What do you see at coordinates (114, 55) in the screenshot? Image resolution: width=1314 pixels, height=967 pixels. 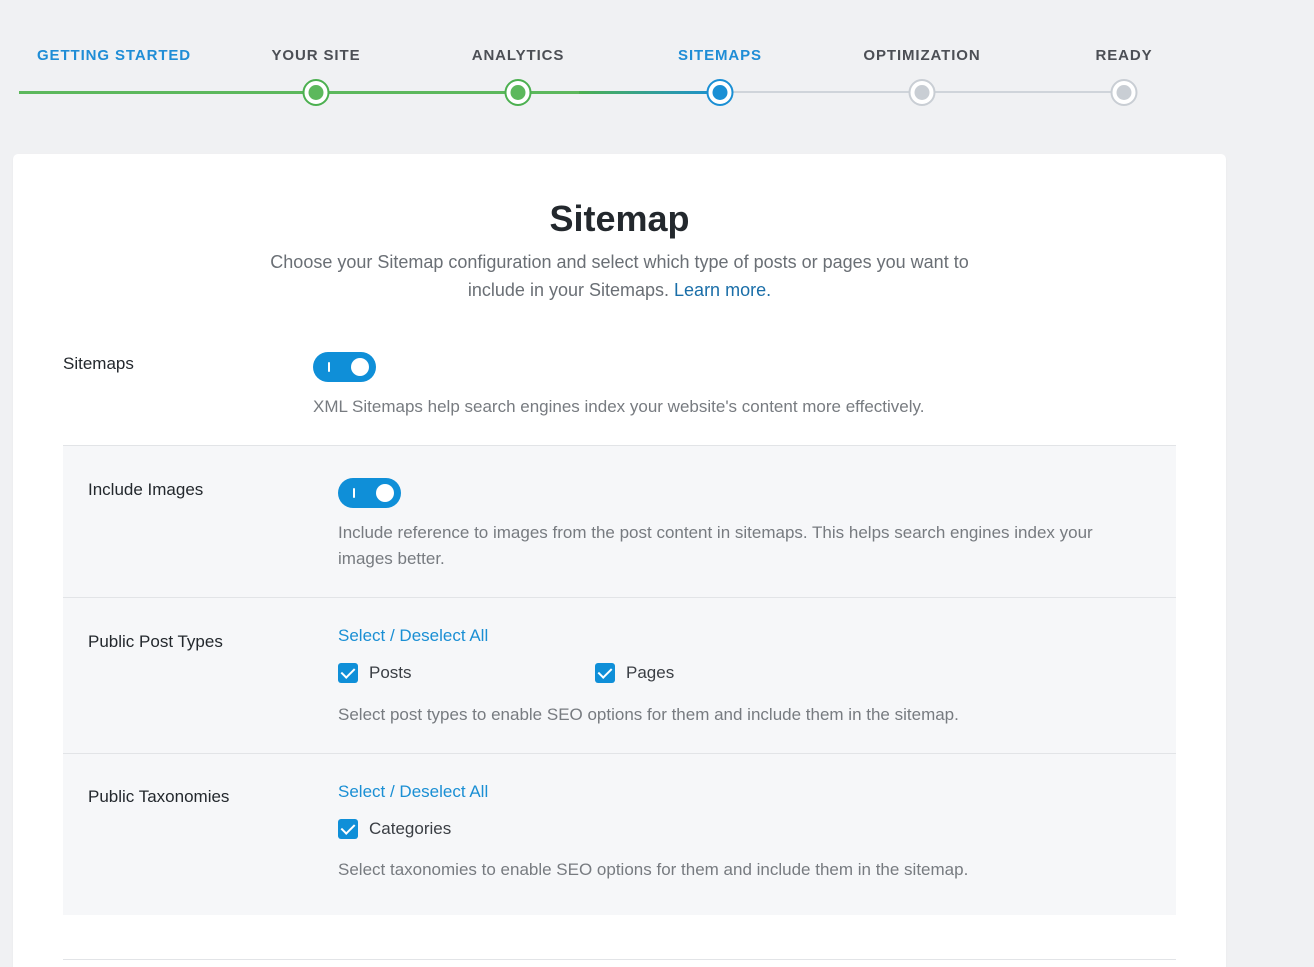 I see `step-getting-started: GETTING STARTED` at bounding box center [114, 55].